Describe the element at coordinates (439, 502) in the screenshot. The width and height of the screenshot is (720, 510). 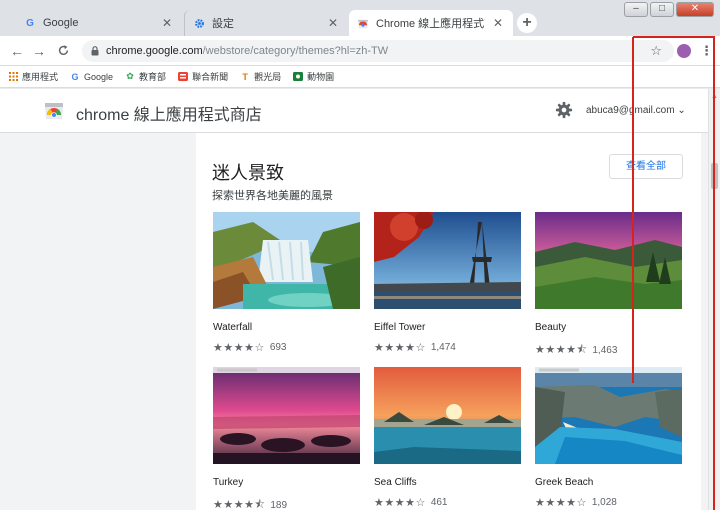
I see `rating-count: 461` at that location.